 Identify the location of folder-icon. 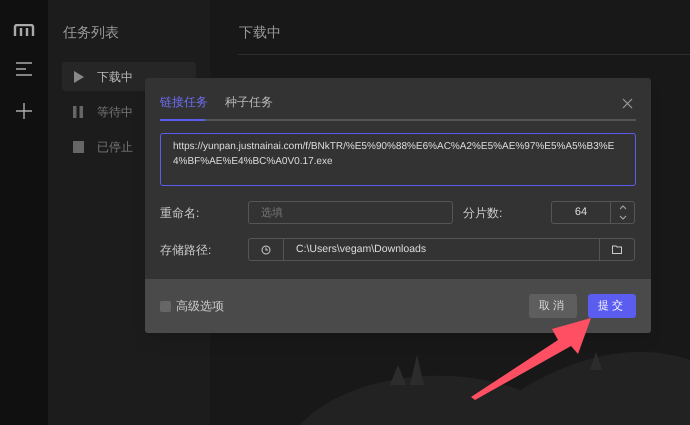
(617, 249).